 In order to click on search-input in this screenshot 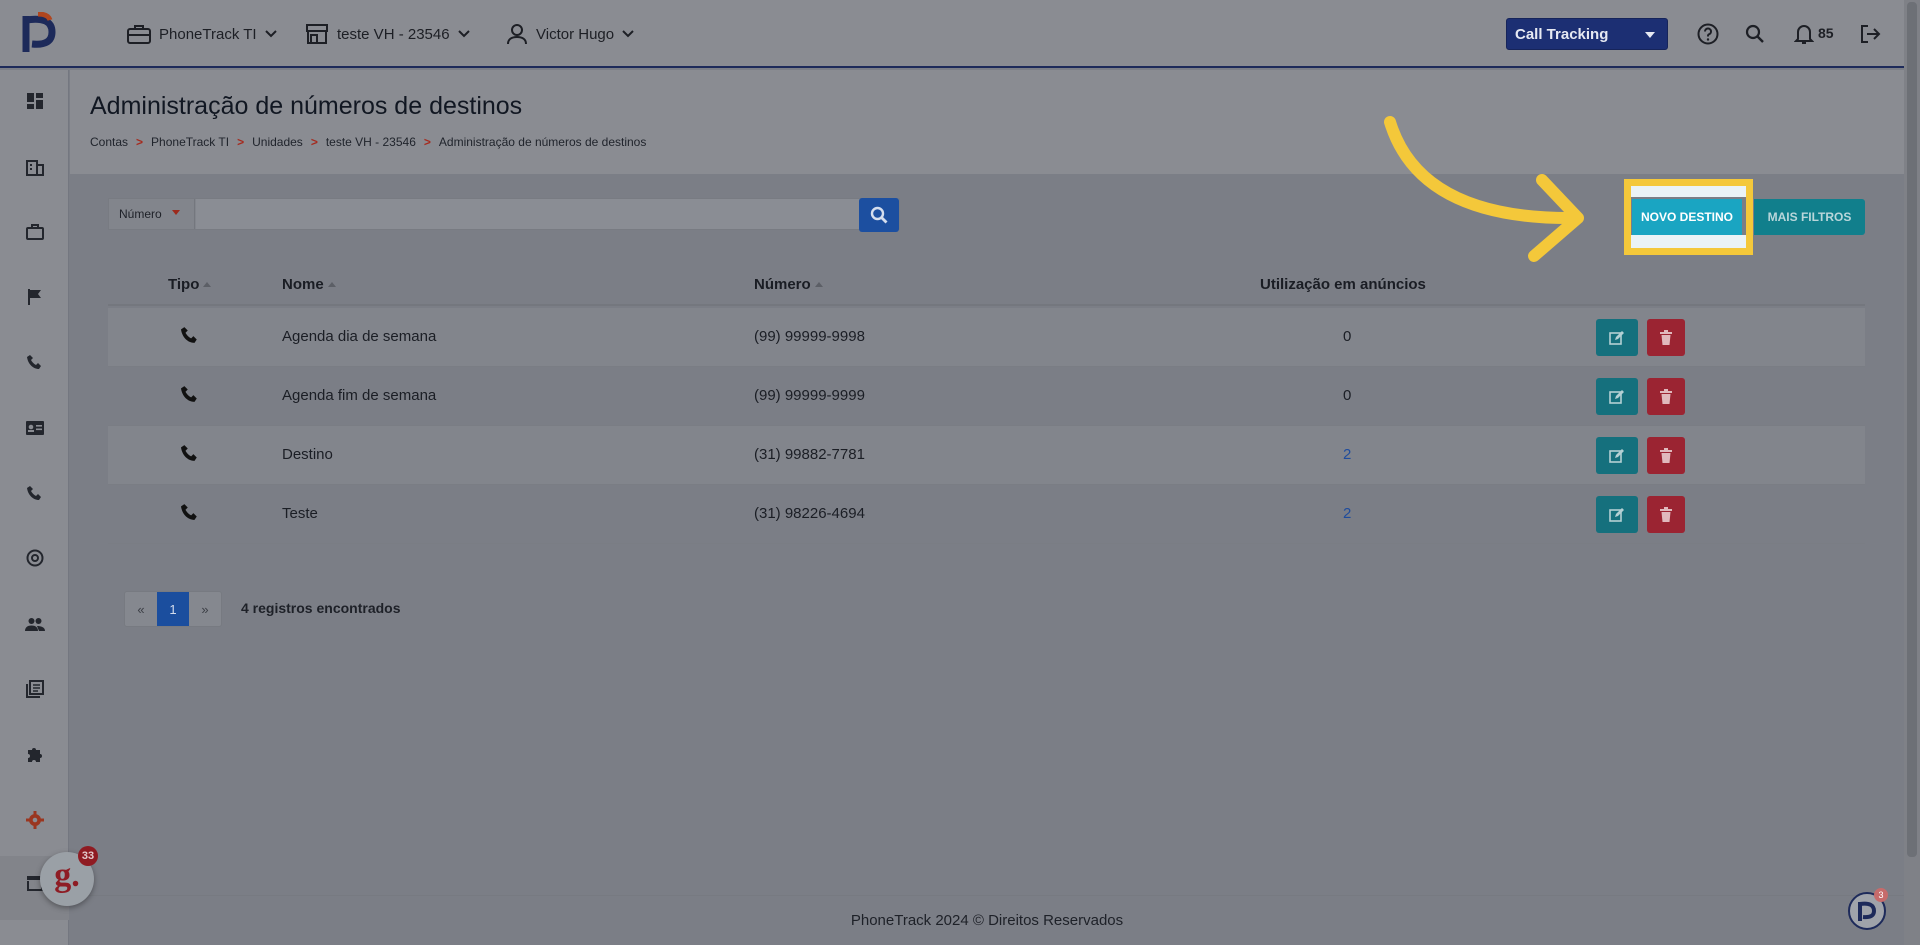, I will do `click(531, 214)`.